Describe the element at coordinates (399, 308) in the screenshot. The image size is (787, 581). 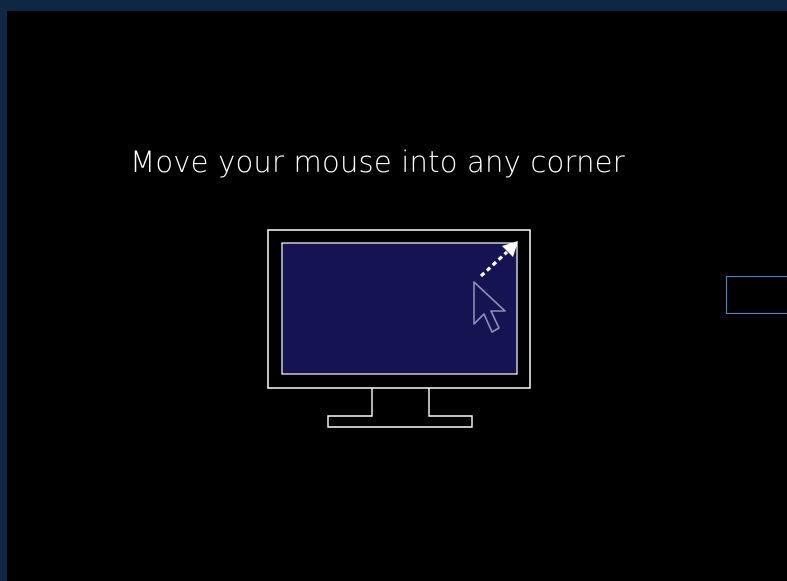
I see `monitor-screen` at that location.